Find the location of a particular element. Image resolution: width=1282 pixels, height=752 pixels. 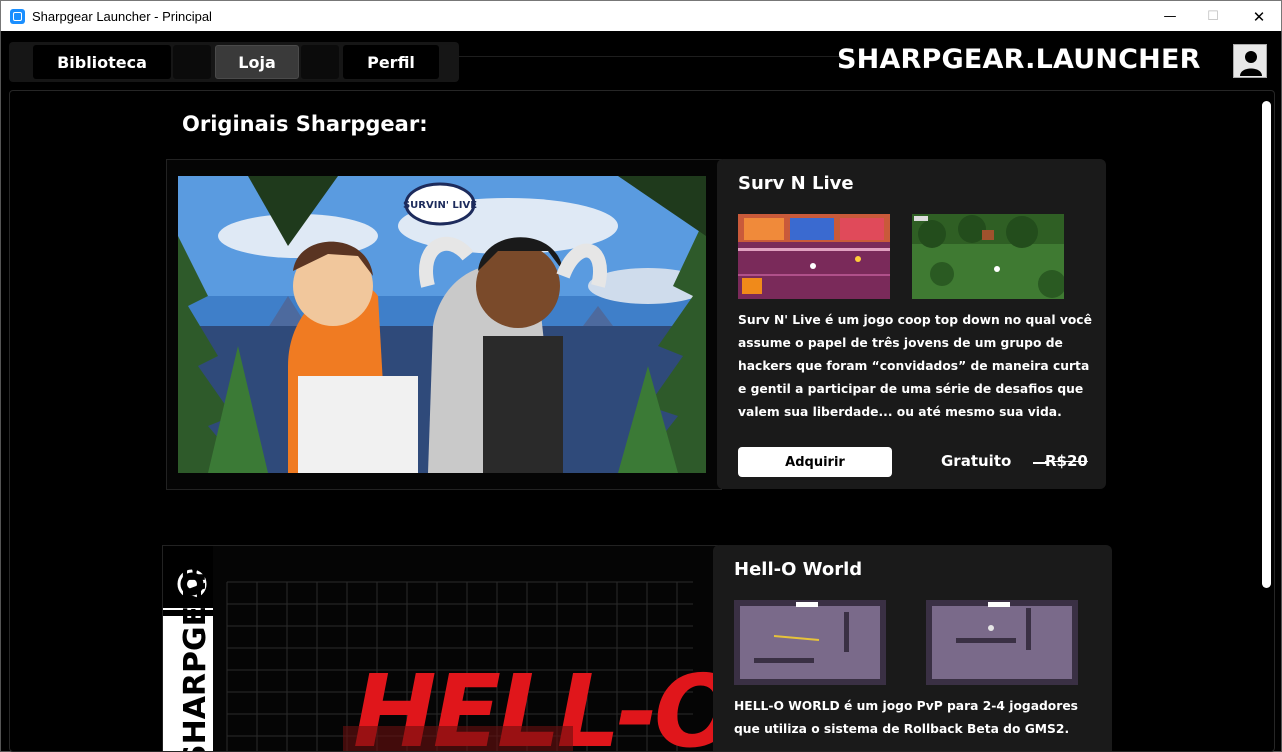

old-price-label: R$20 is located at coordinates (1060, 461).